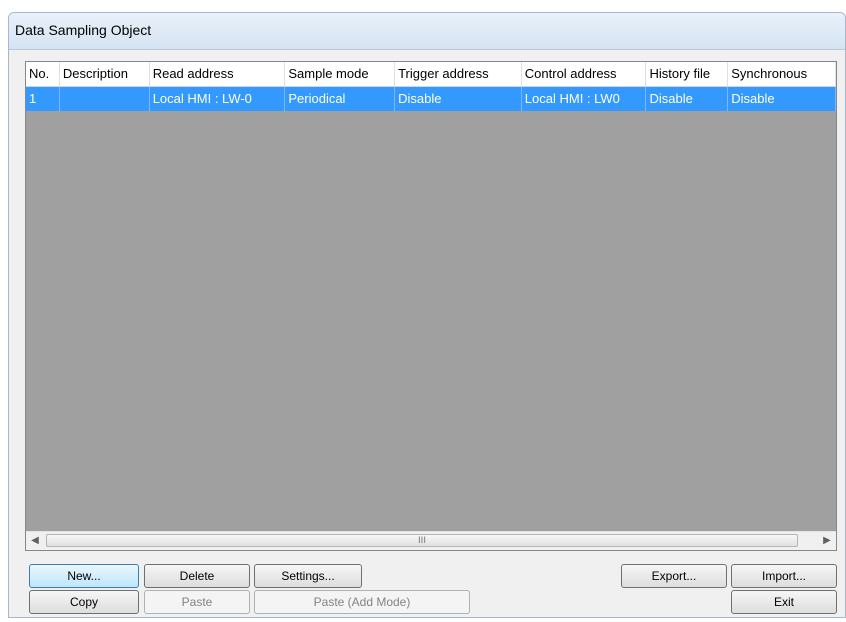  Describe the element at coordinates (827, 541) in the screenshot. I see `scroll-right-icon: ▶` at that location.